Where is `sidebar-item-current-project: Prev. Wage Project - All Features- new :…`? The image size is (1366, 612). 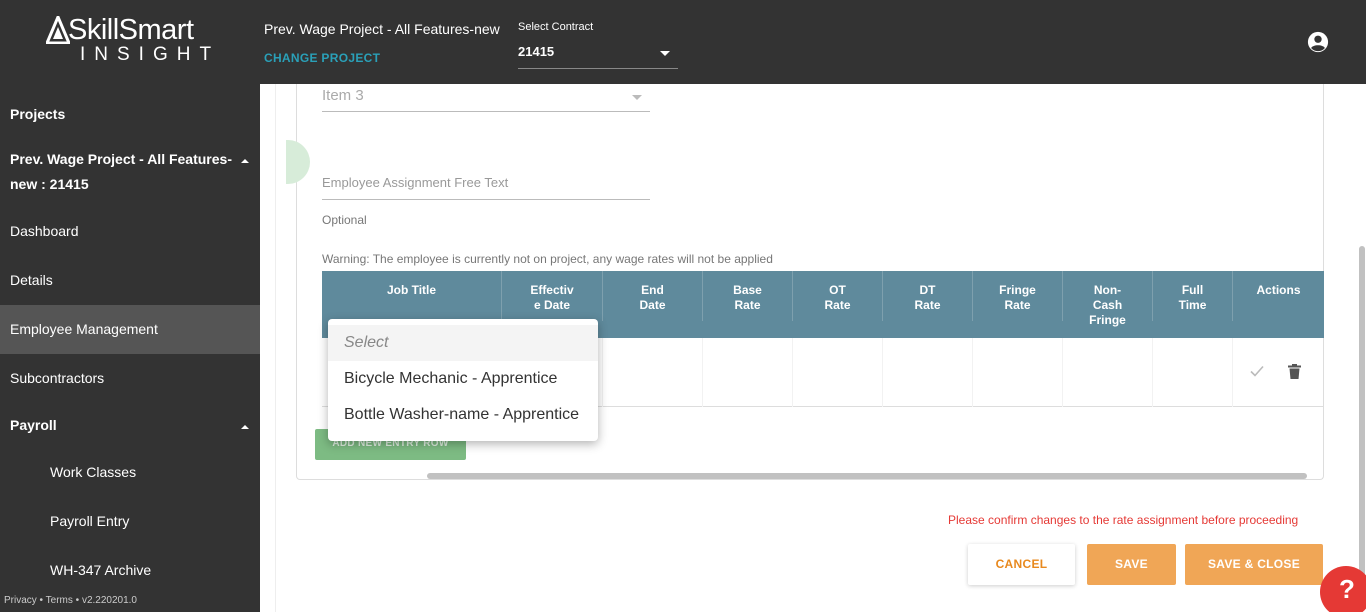 sidebar-item-current-project: Prev. Wage Project - All Features- new :… is located at coordinates (130, 172).